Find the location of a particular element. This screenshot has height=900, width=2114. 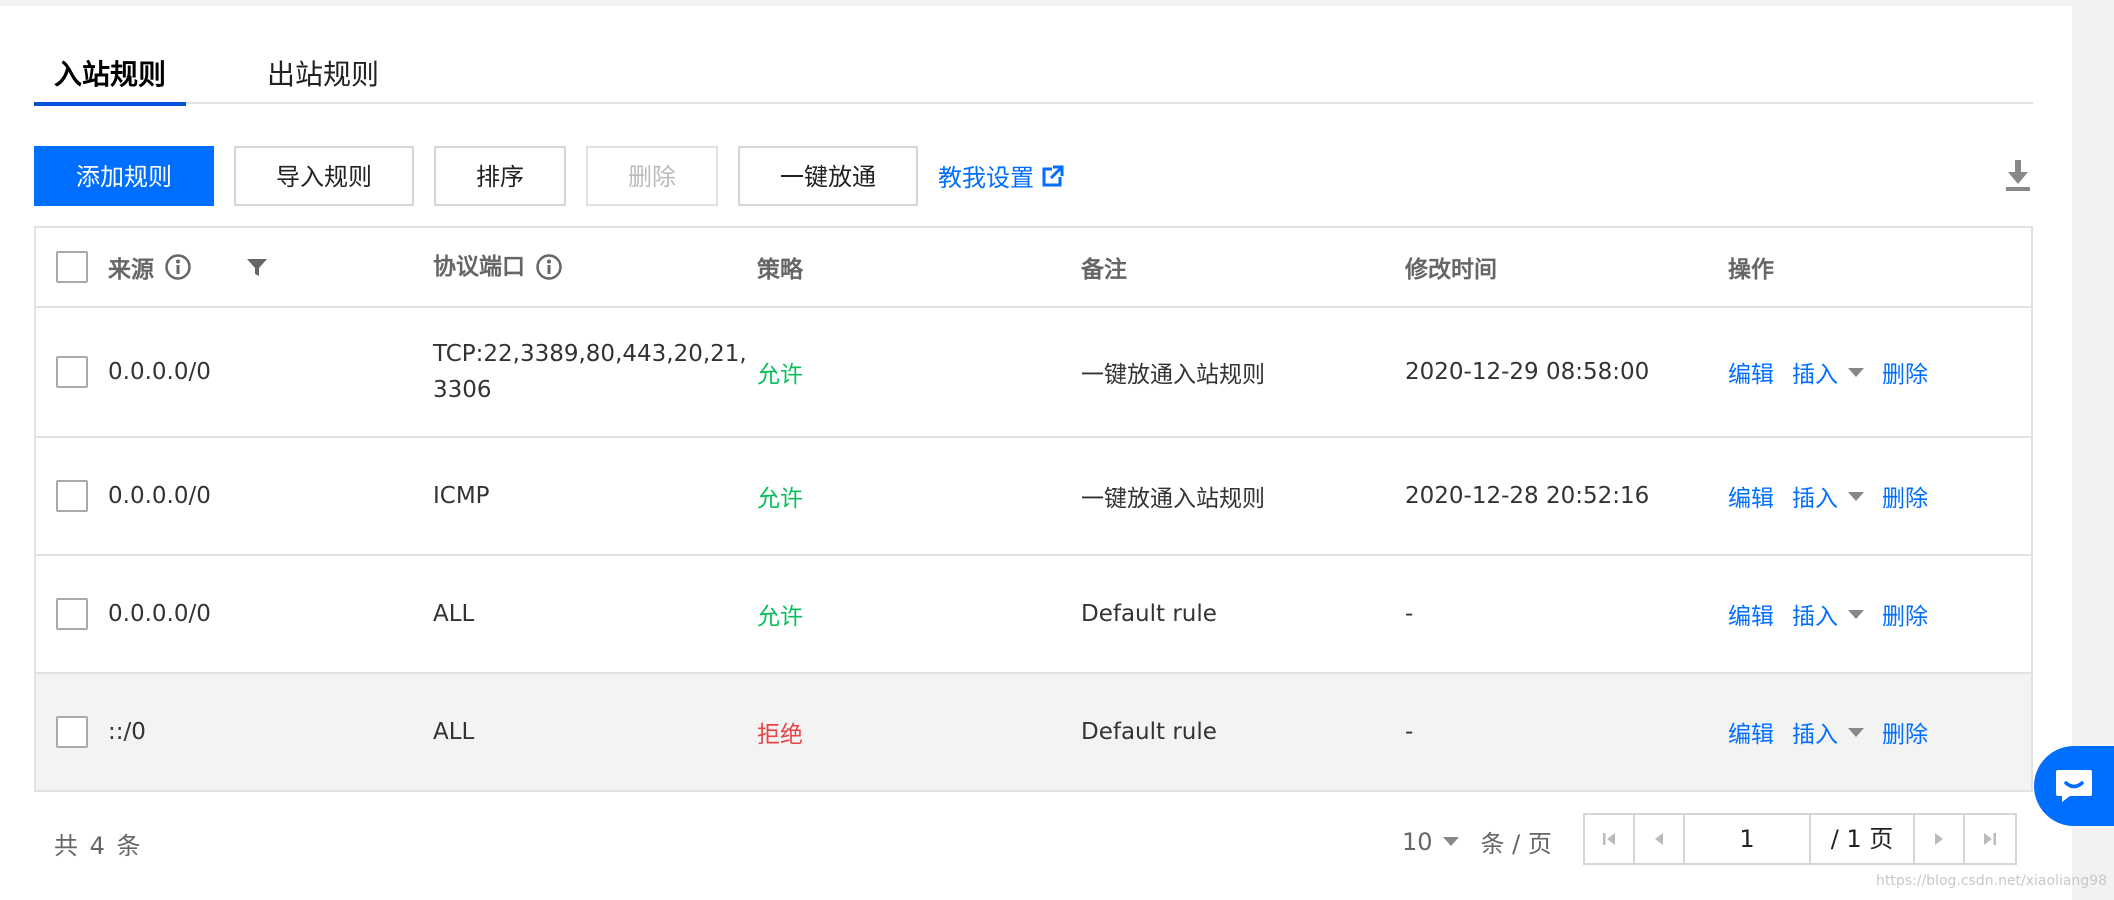

select-all-checkbox is located at coordinates (72, 267).